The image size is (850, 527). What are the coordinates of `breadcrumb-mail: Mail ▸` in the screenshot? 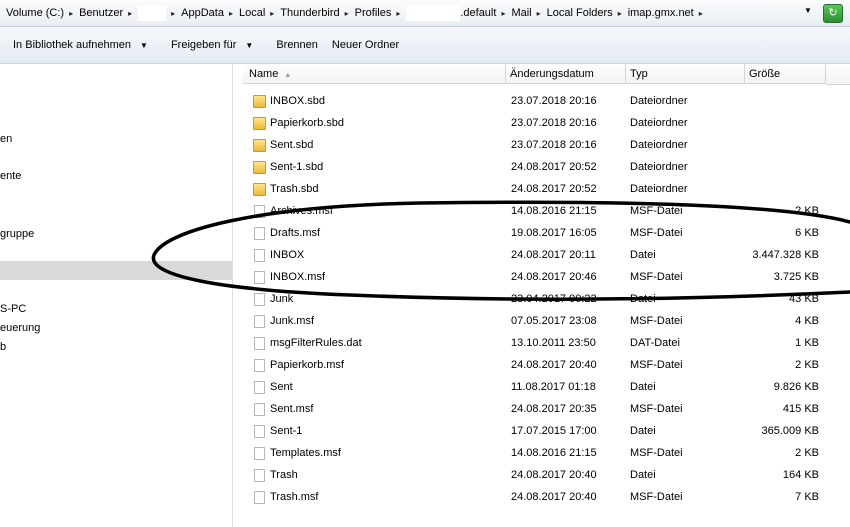 It's located at (528, 13).